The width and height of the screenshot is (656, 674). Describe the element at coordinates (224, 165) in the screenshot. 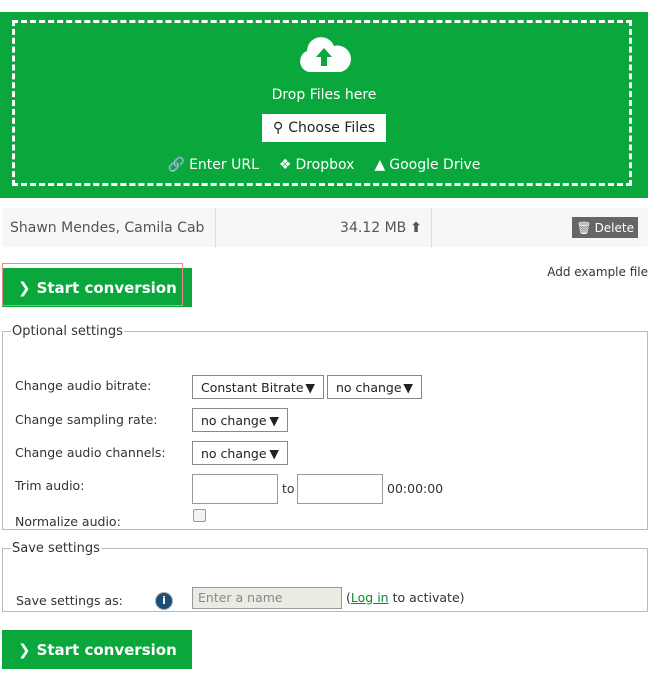

I see `enter-url-label: Enter URL` at that location.